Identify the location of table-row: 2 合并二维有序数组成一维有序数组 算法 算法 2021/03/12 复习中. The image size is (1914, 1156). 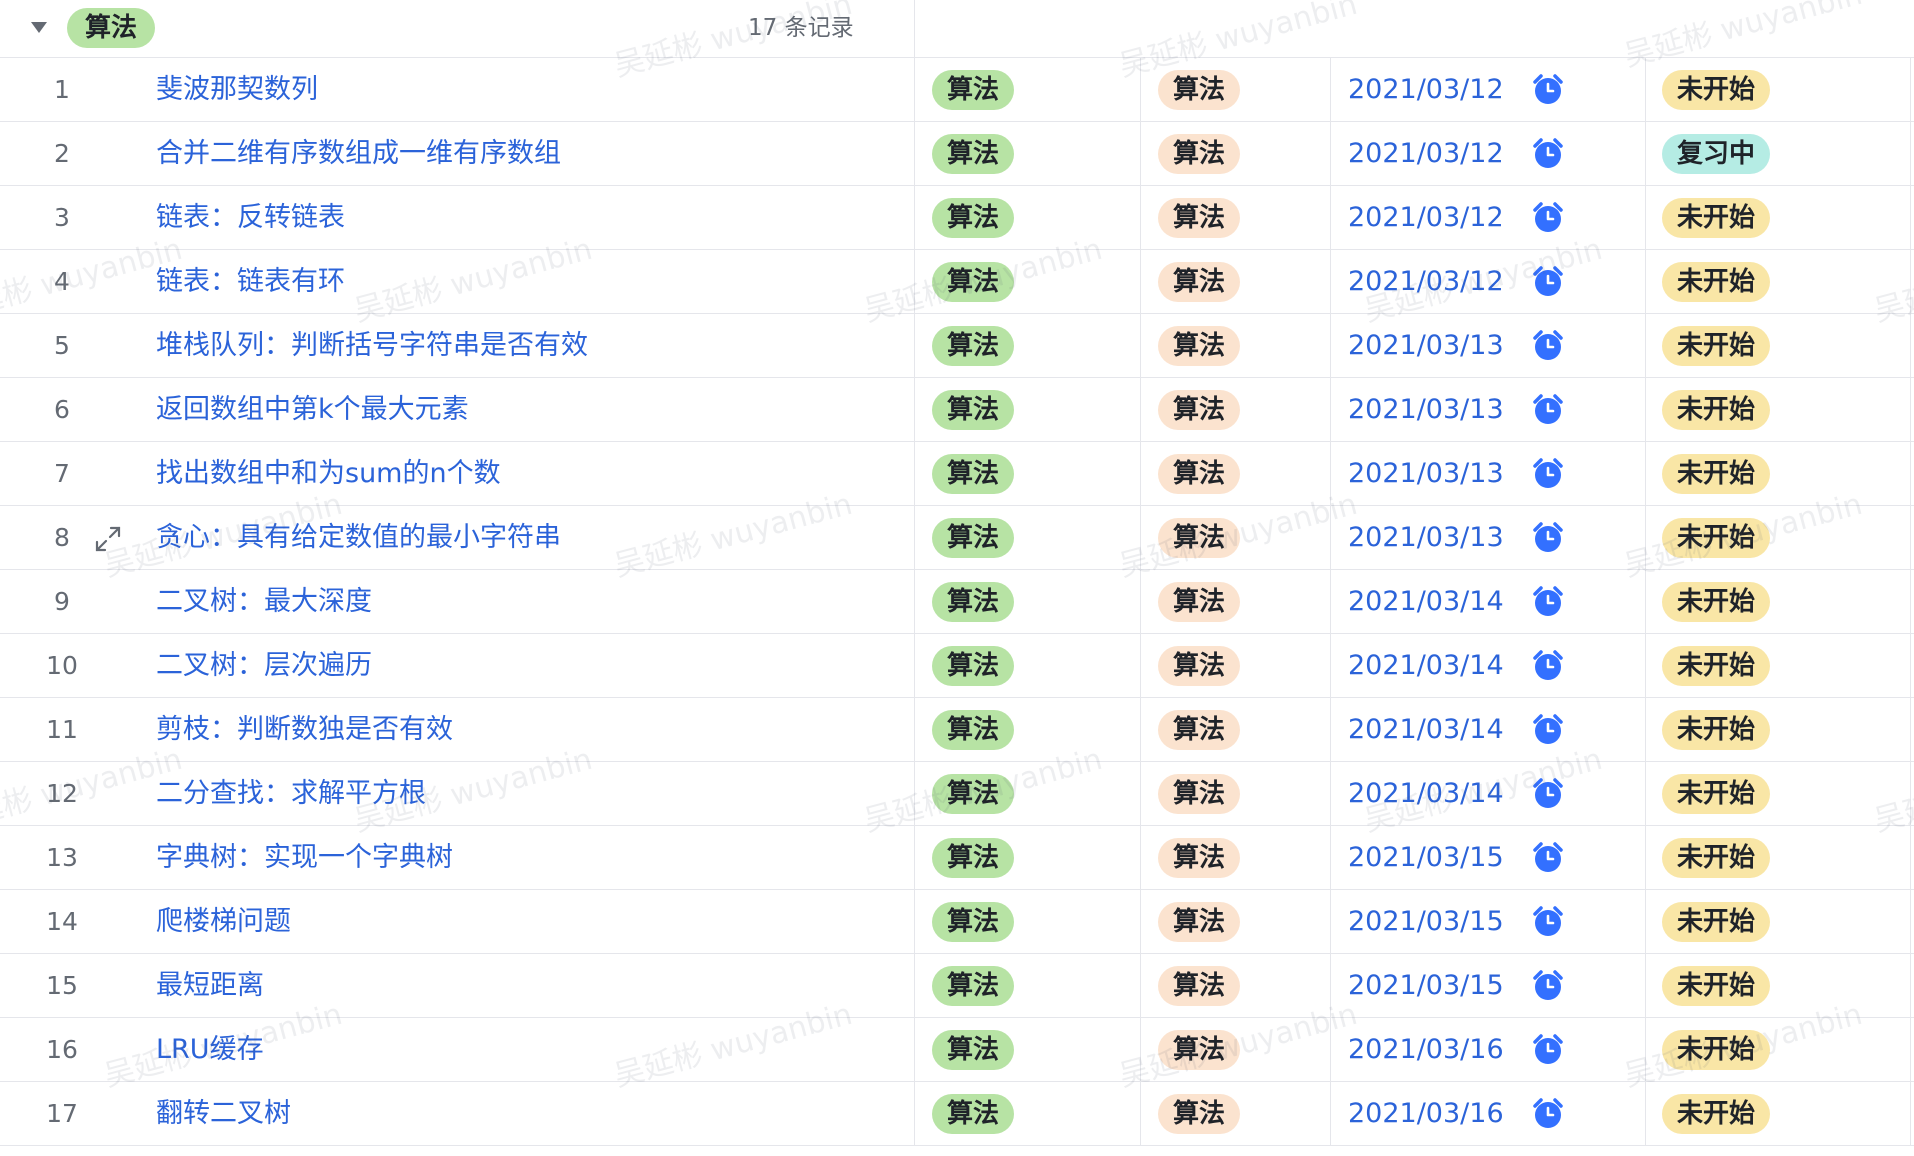
(957, 154).